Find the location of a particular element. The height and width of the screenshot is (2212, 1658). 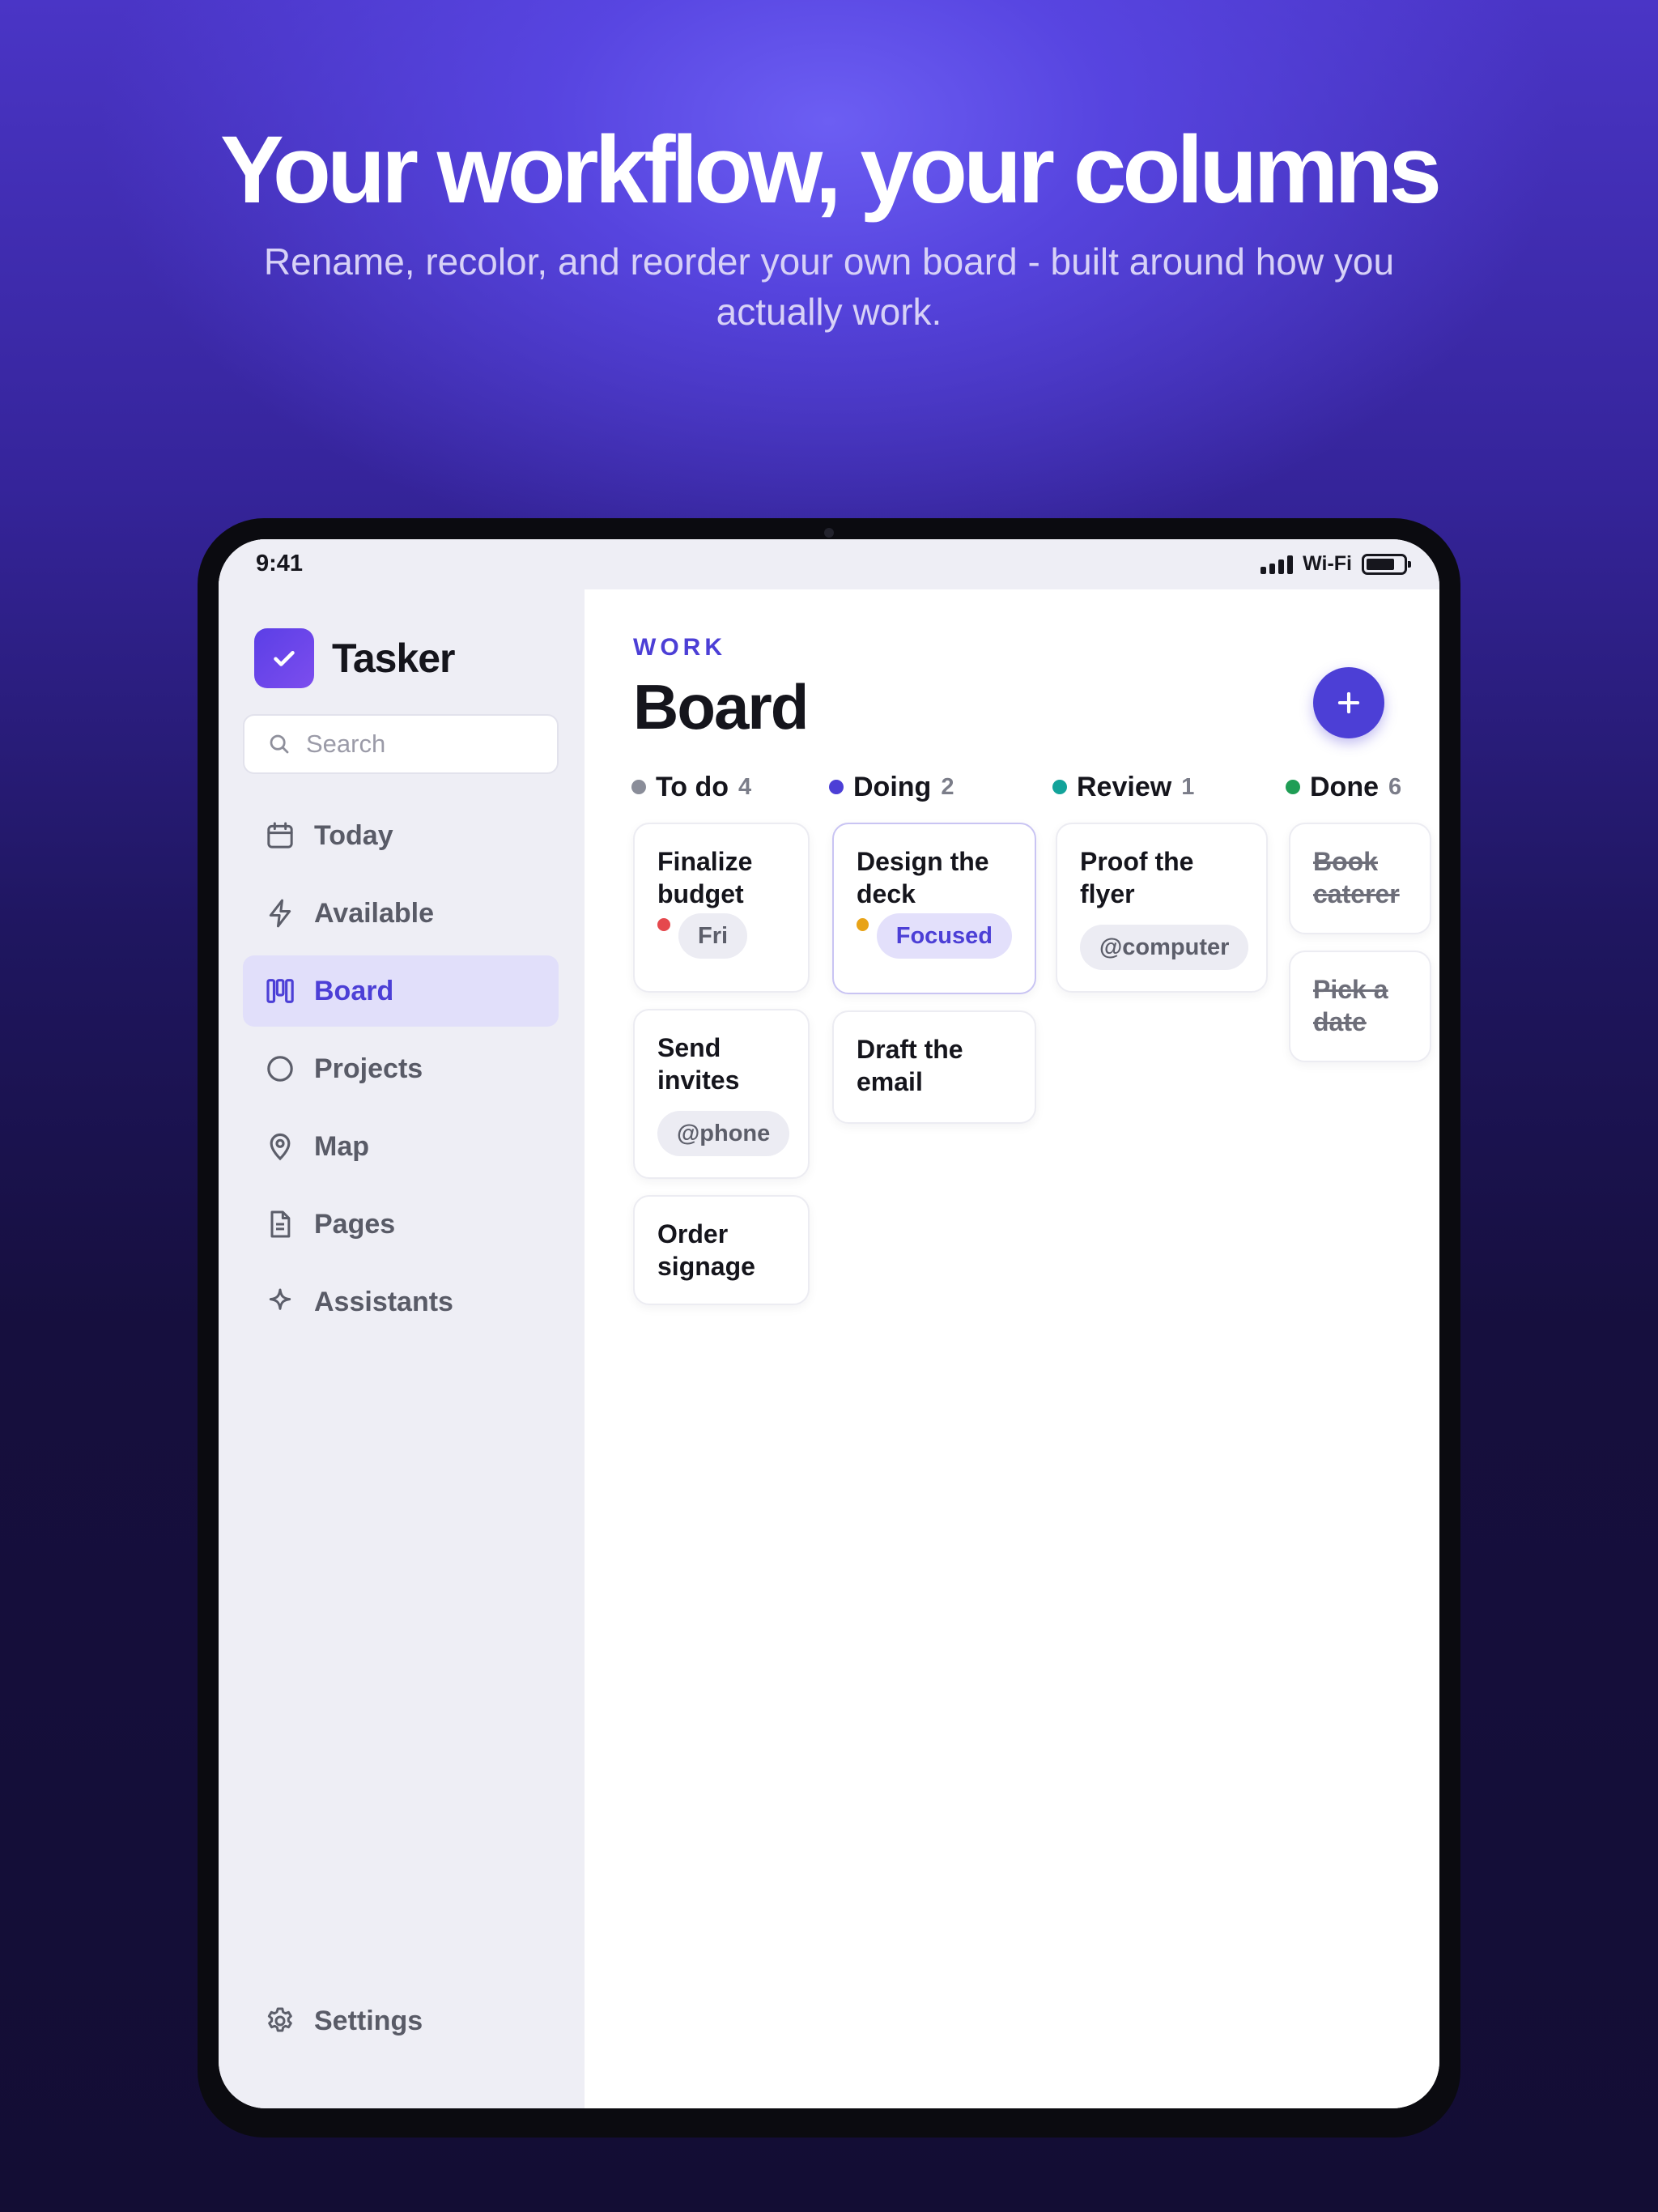

status-time: 9:41 is located at coordinates (280, 564).